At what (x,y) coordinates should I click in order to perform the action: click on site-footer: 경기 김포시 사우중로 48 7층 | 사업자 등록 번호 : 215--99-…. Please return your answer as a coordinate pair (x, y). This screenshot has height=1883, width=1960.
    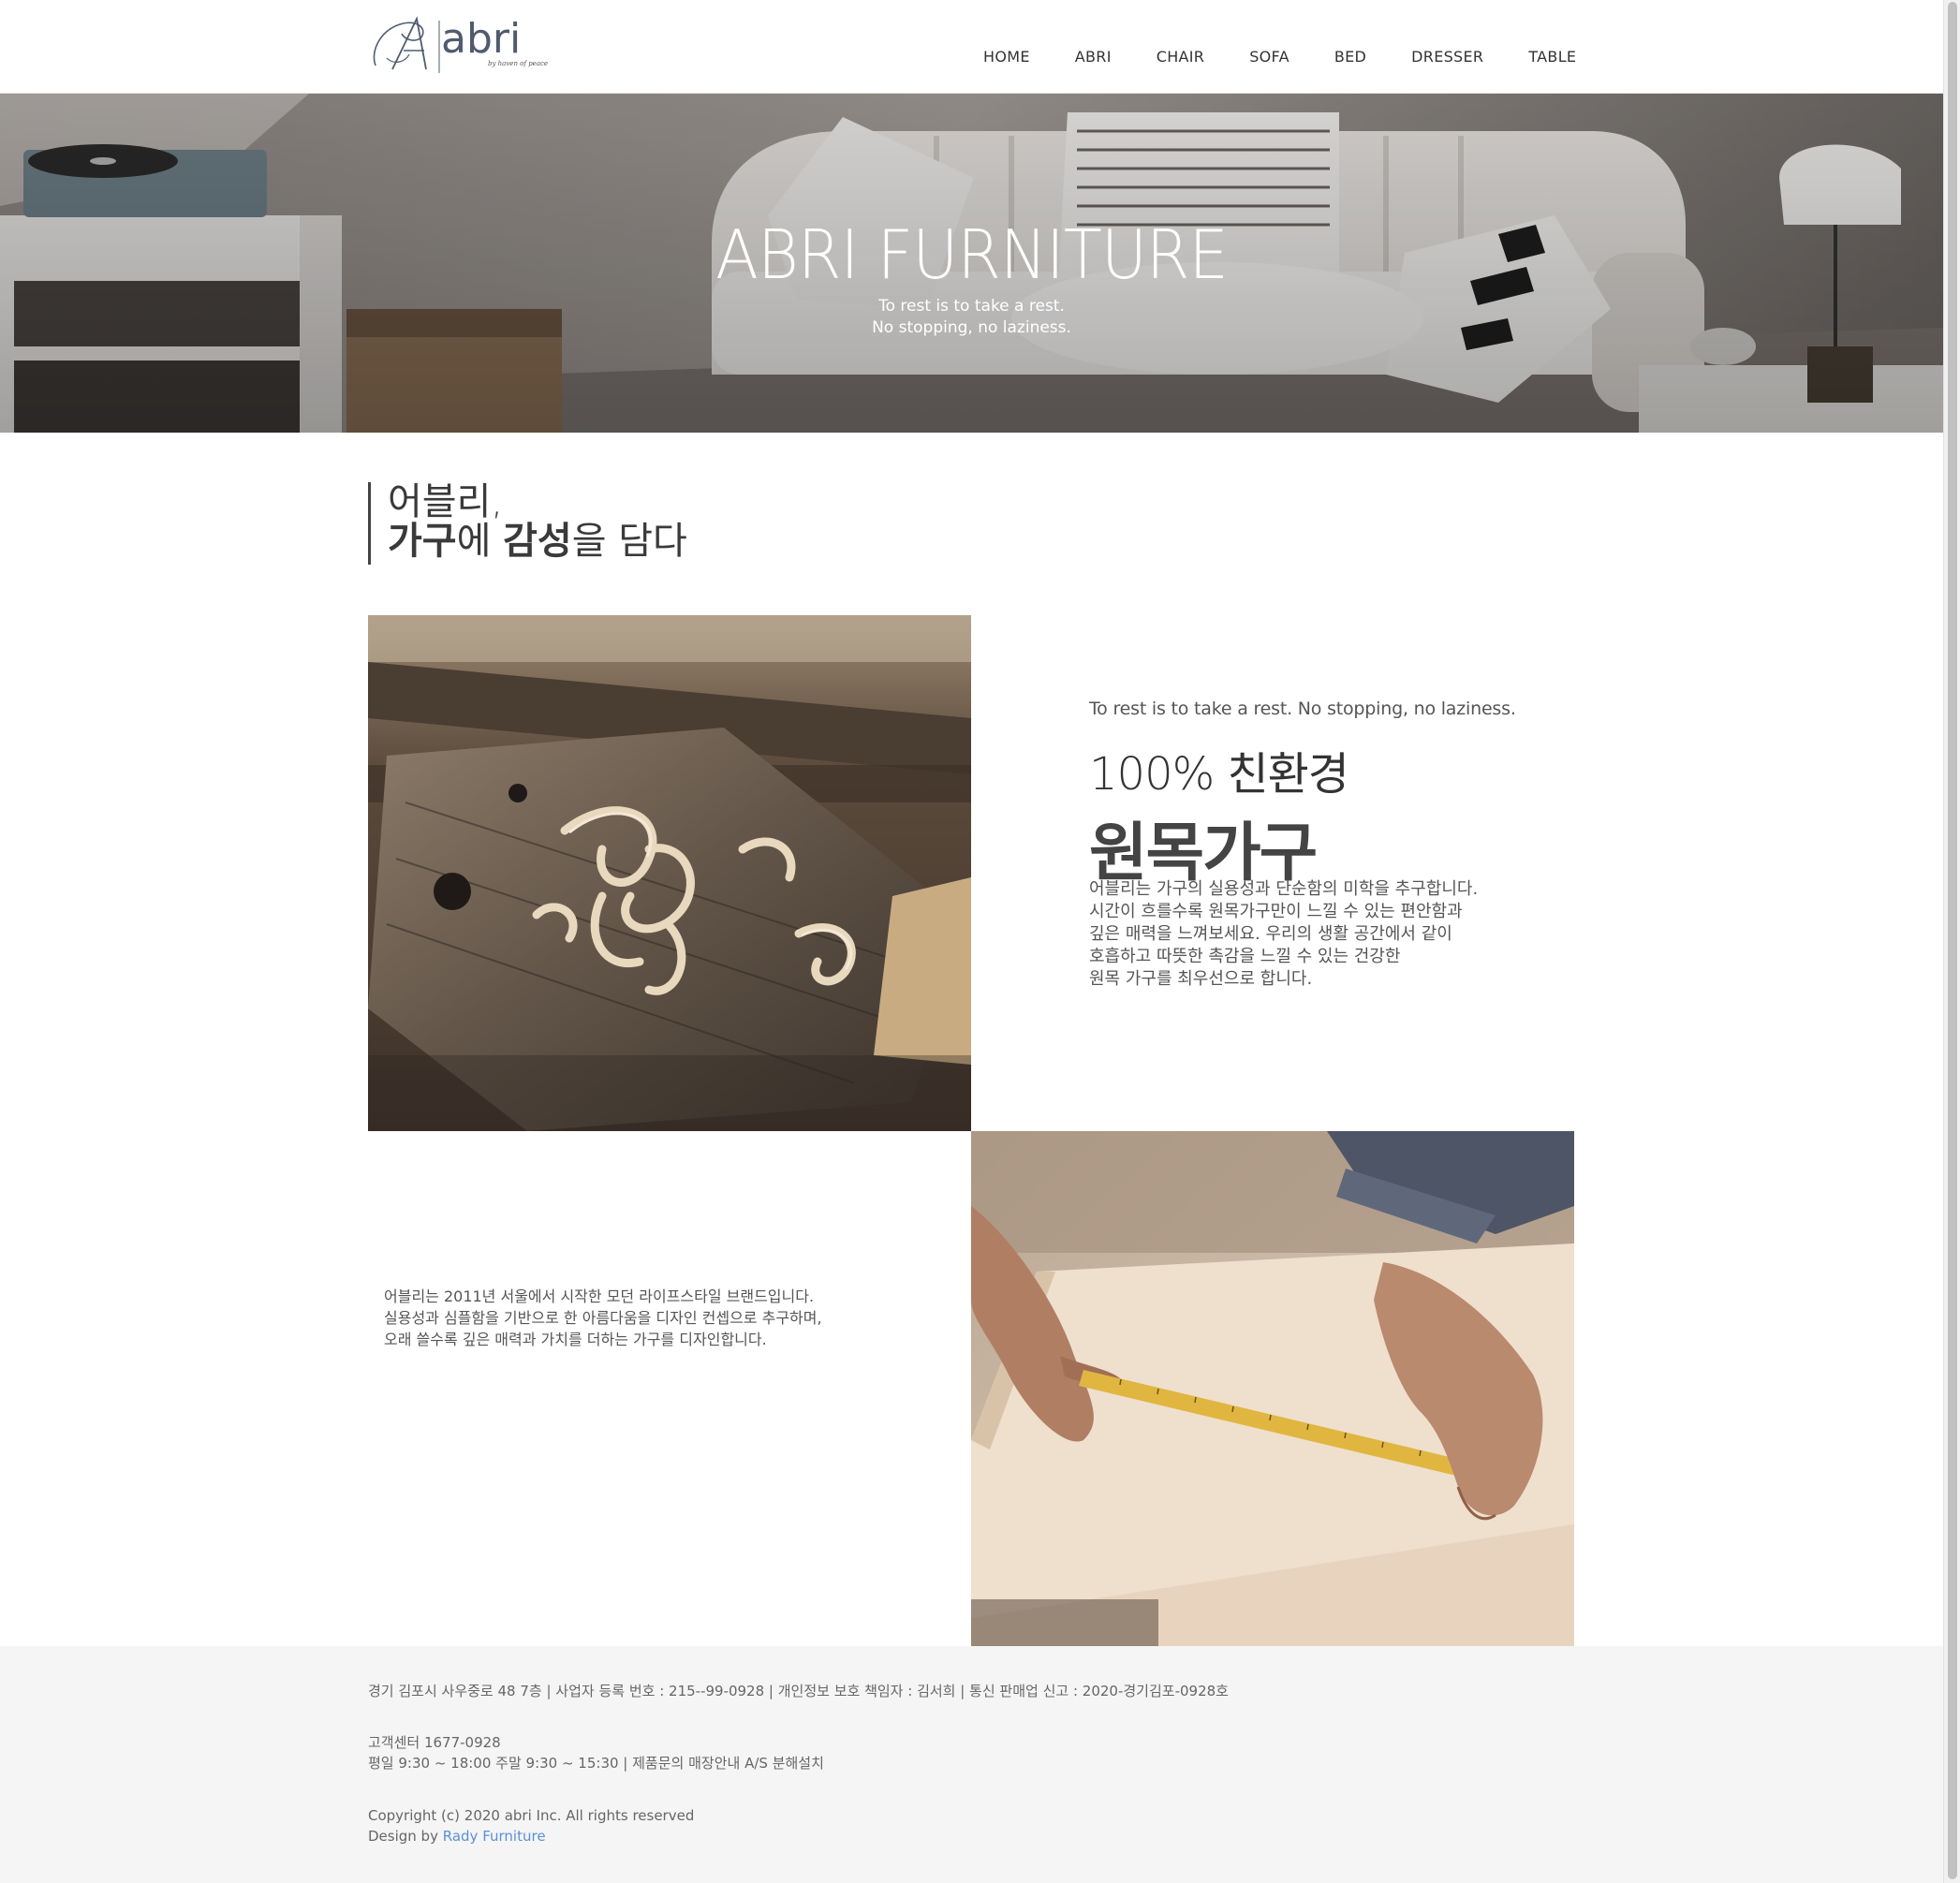
    Looking at the image, I should click on (971, 1765).